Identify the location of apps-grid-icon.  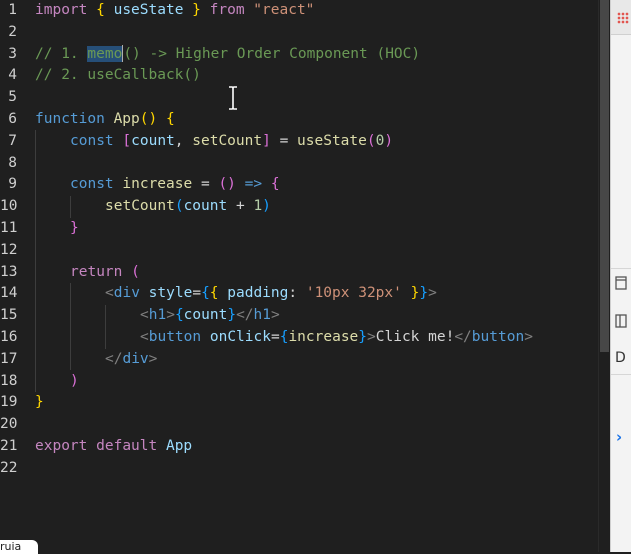
(623, 18).